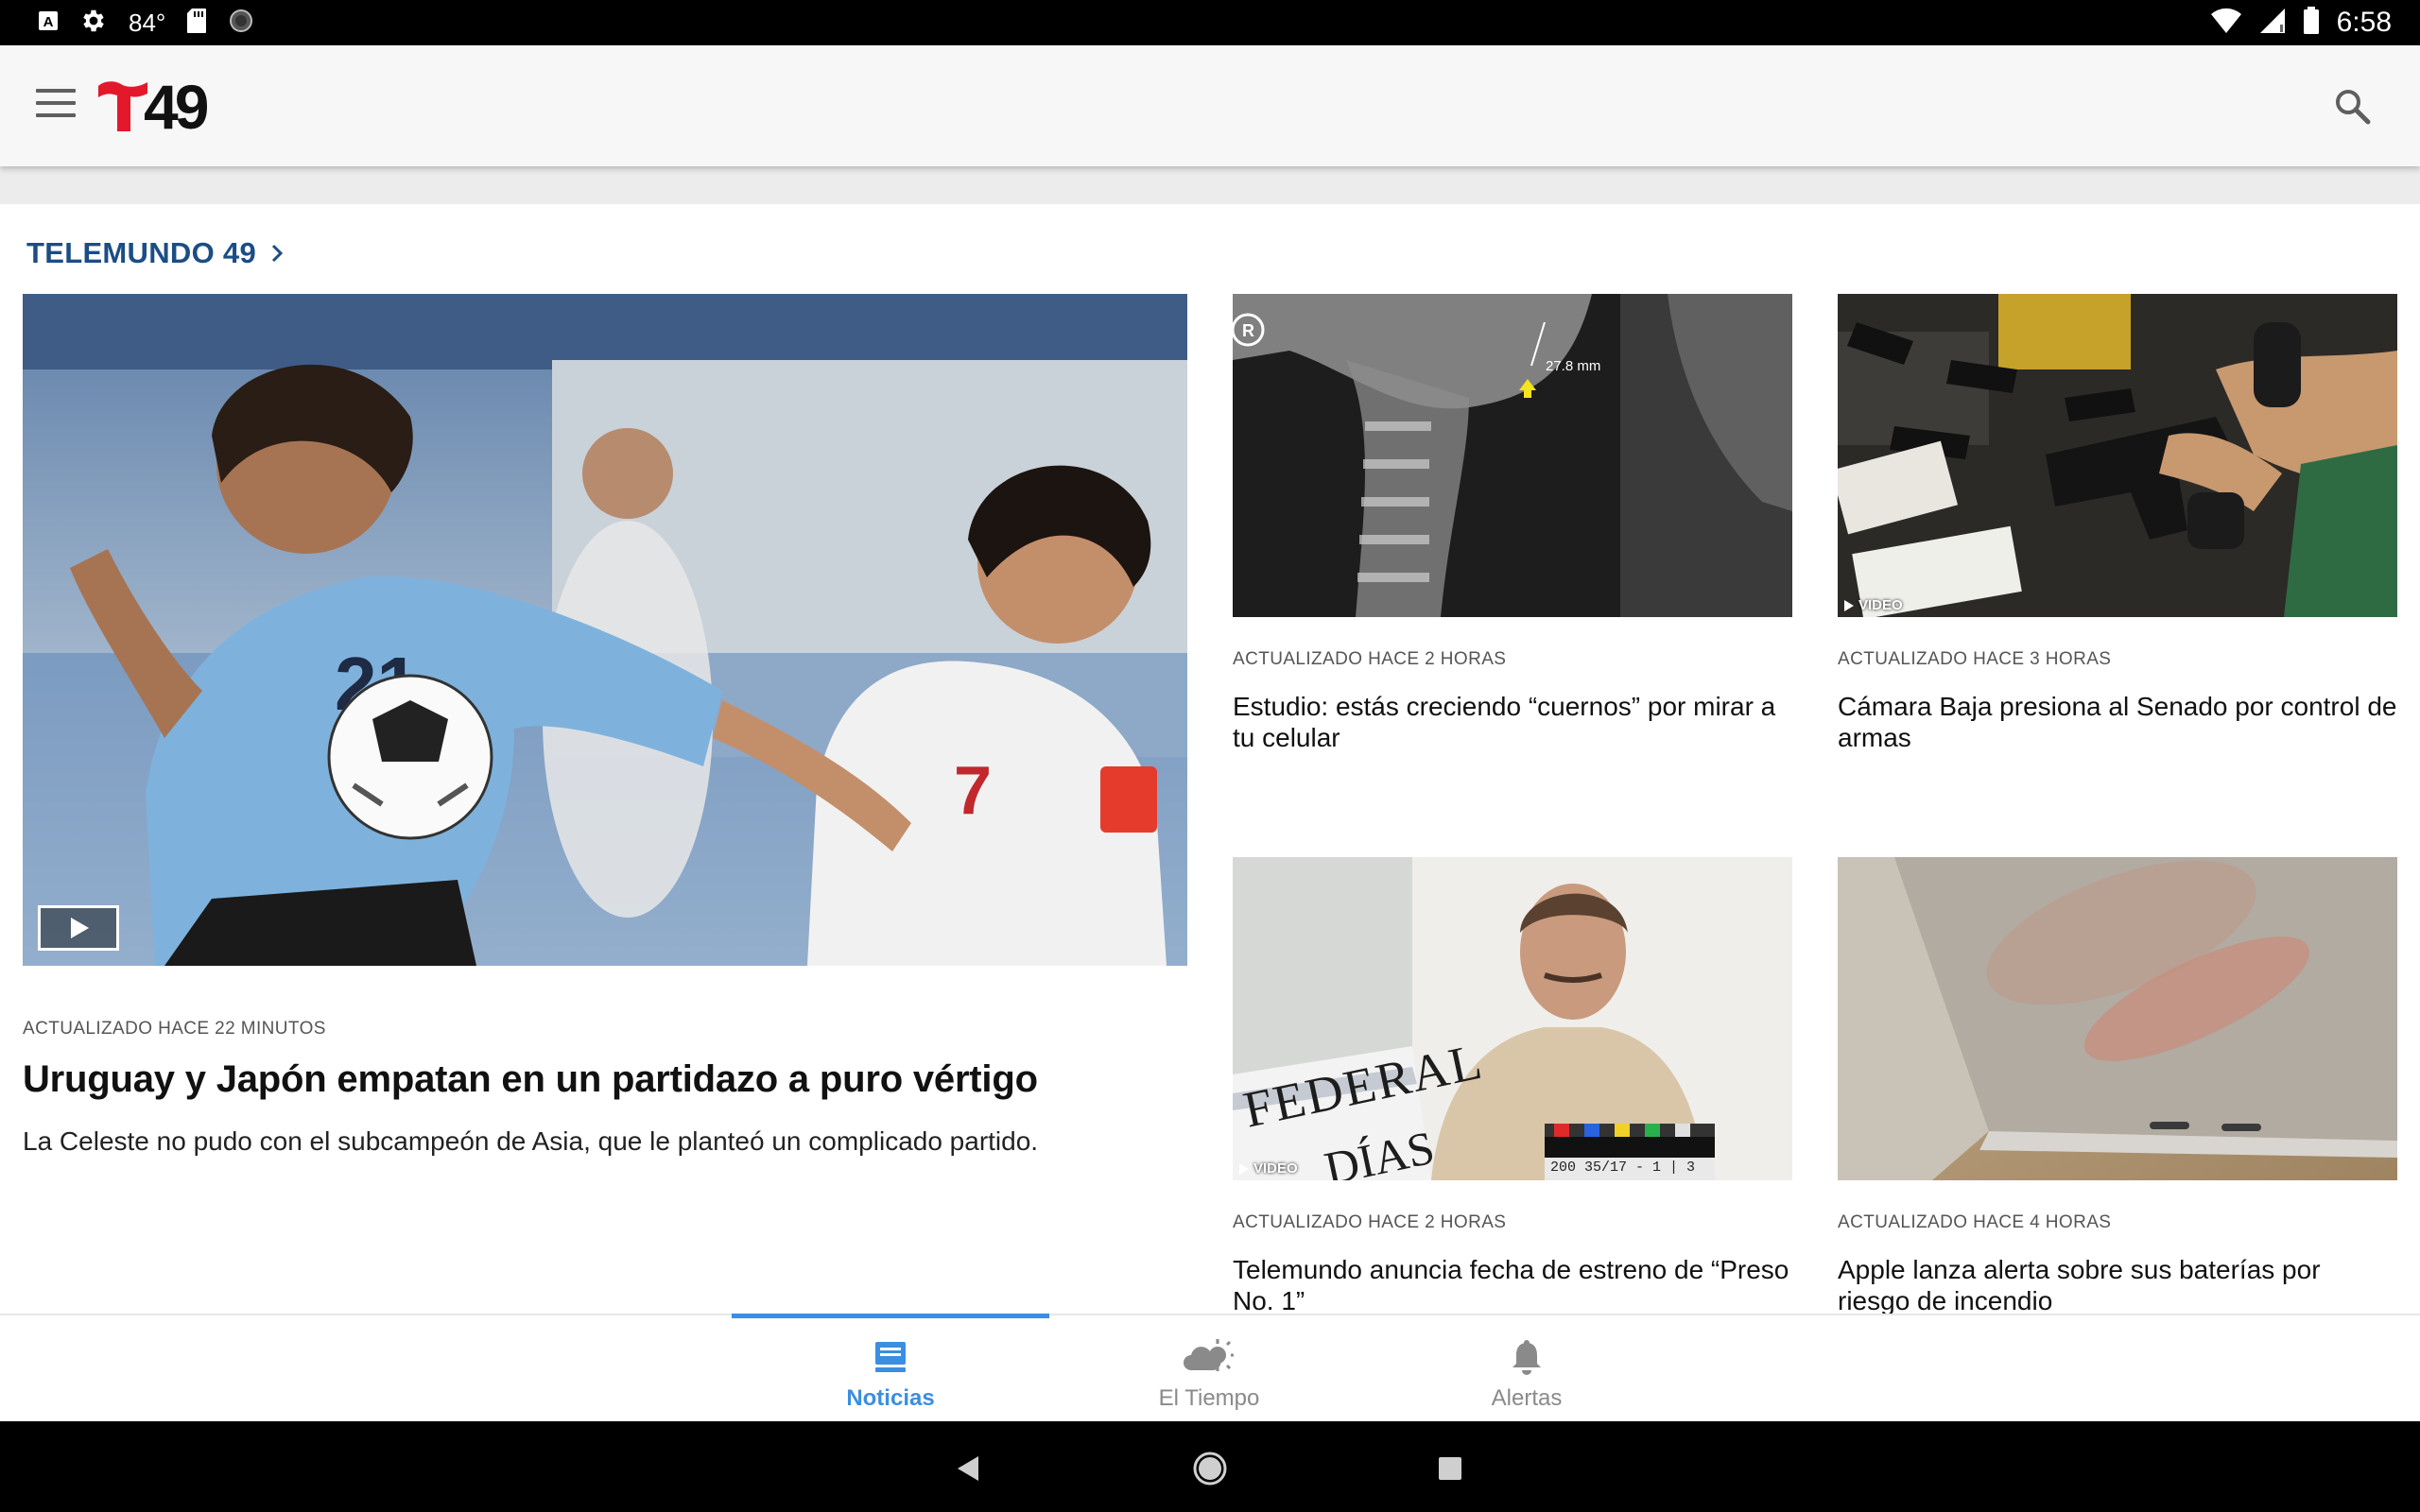 The image size is (2420, 1512). I want to click on story-card-image-xray: R 27.8 mm, so click(1512, 455).